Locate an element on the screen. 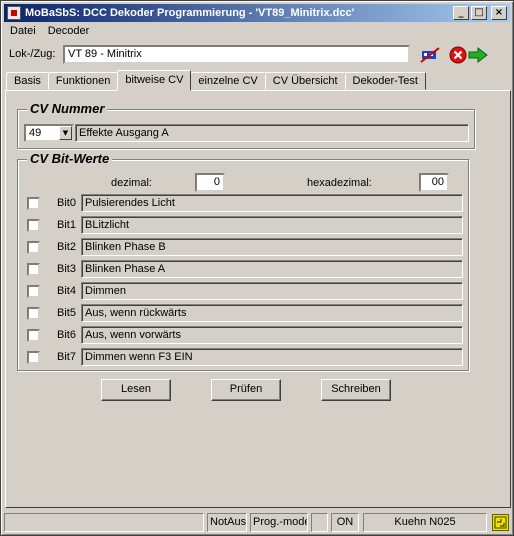 This screenshot has height=536, width=514. bit-description: Dimmen is located at coordinates (272, 291).